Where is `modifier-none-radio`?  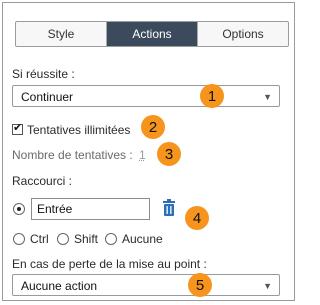
modifier-none-radio is located at coordinates (111, 239).